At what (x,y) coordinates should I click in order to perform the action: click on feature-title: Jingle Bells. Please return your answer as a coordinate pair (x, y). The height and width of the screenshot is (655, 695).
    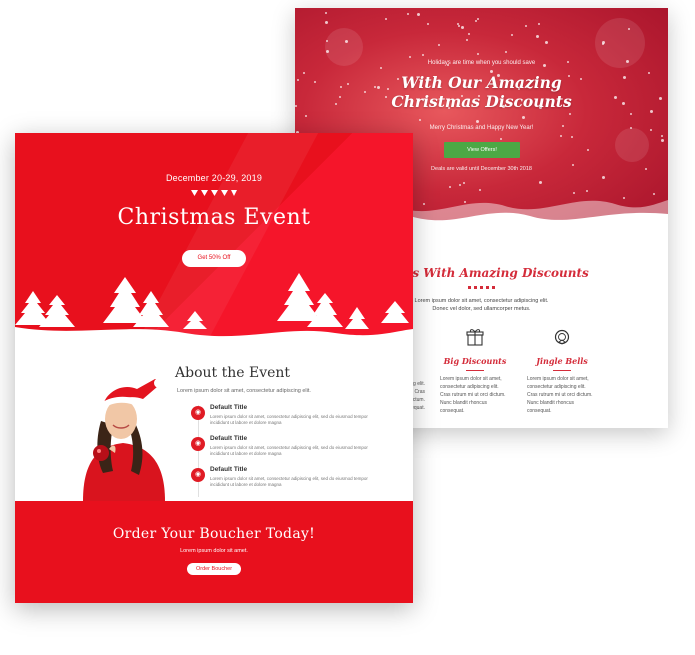
    Looking at the image, I should click on (562, 361).